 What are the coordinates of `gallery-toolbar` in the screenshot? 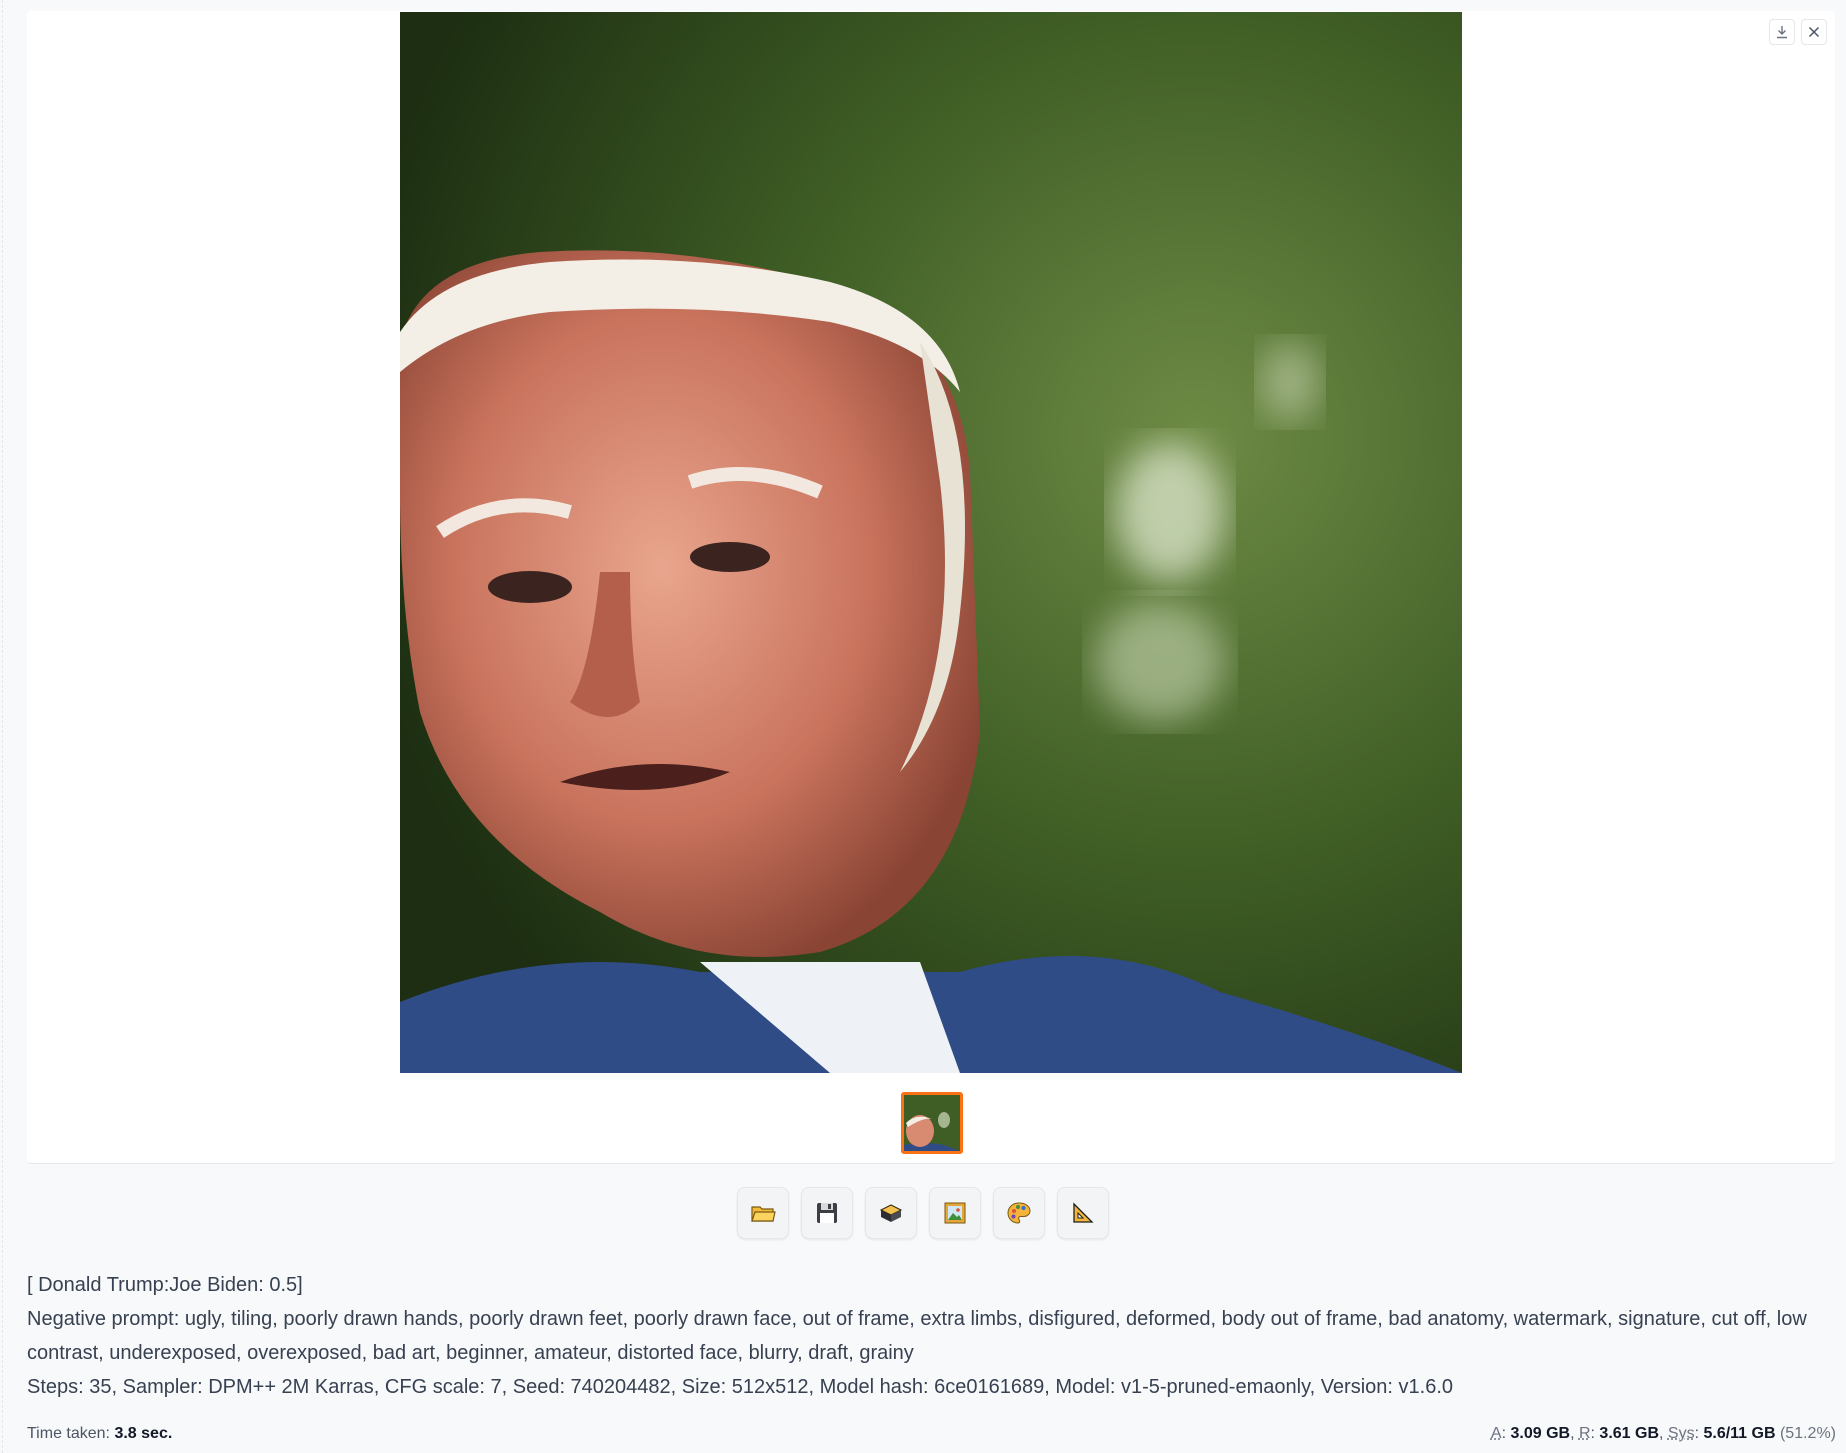 It's located at (1798, 32).